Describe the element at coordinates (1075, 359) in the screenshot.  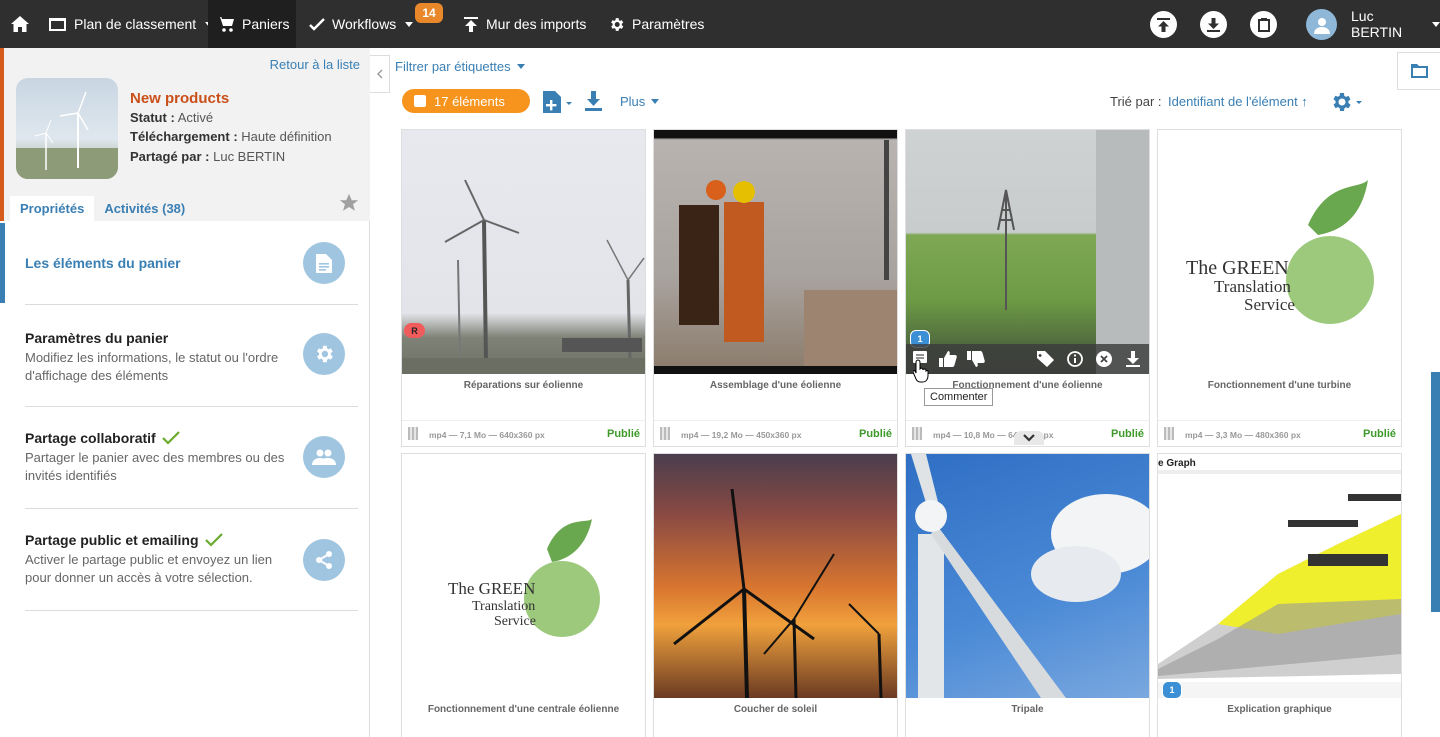
I see `info-icon` at that location.